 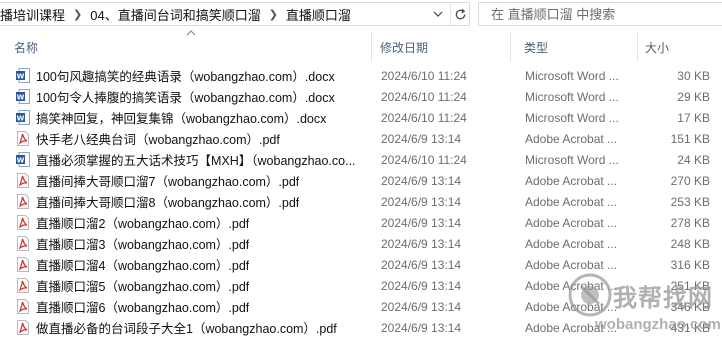 What do you see at coordinates (194, 222) in the screenshot?
I see `file-name-cell: 直播顺口溜2（wobangzhao.com）.pdf` at bounding box center [194, 222].